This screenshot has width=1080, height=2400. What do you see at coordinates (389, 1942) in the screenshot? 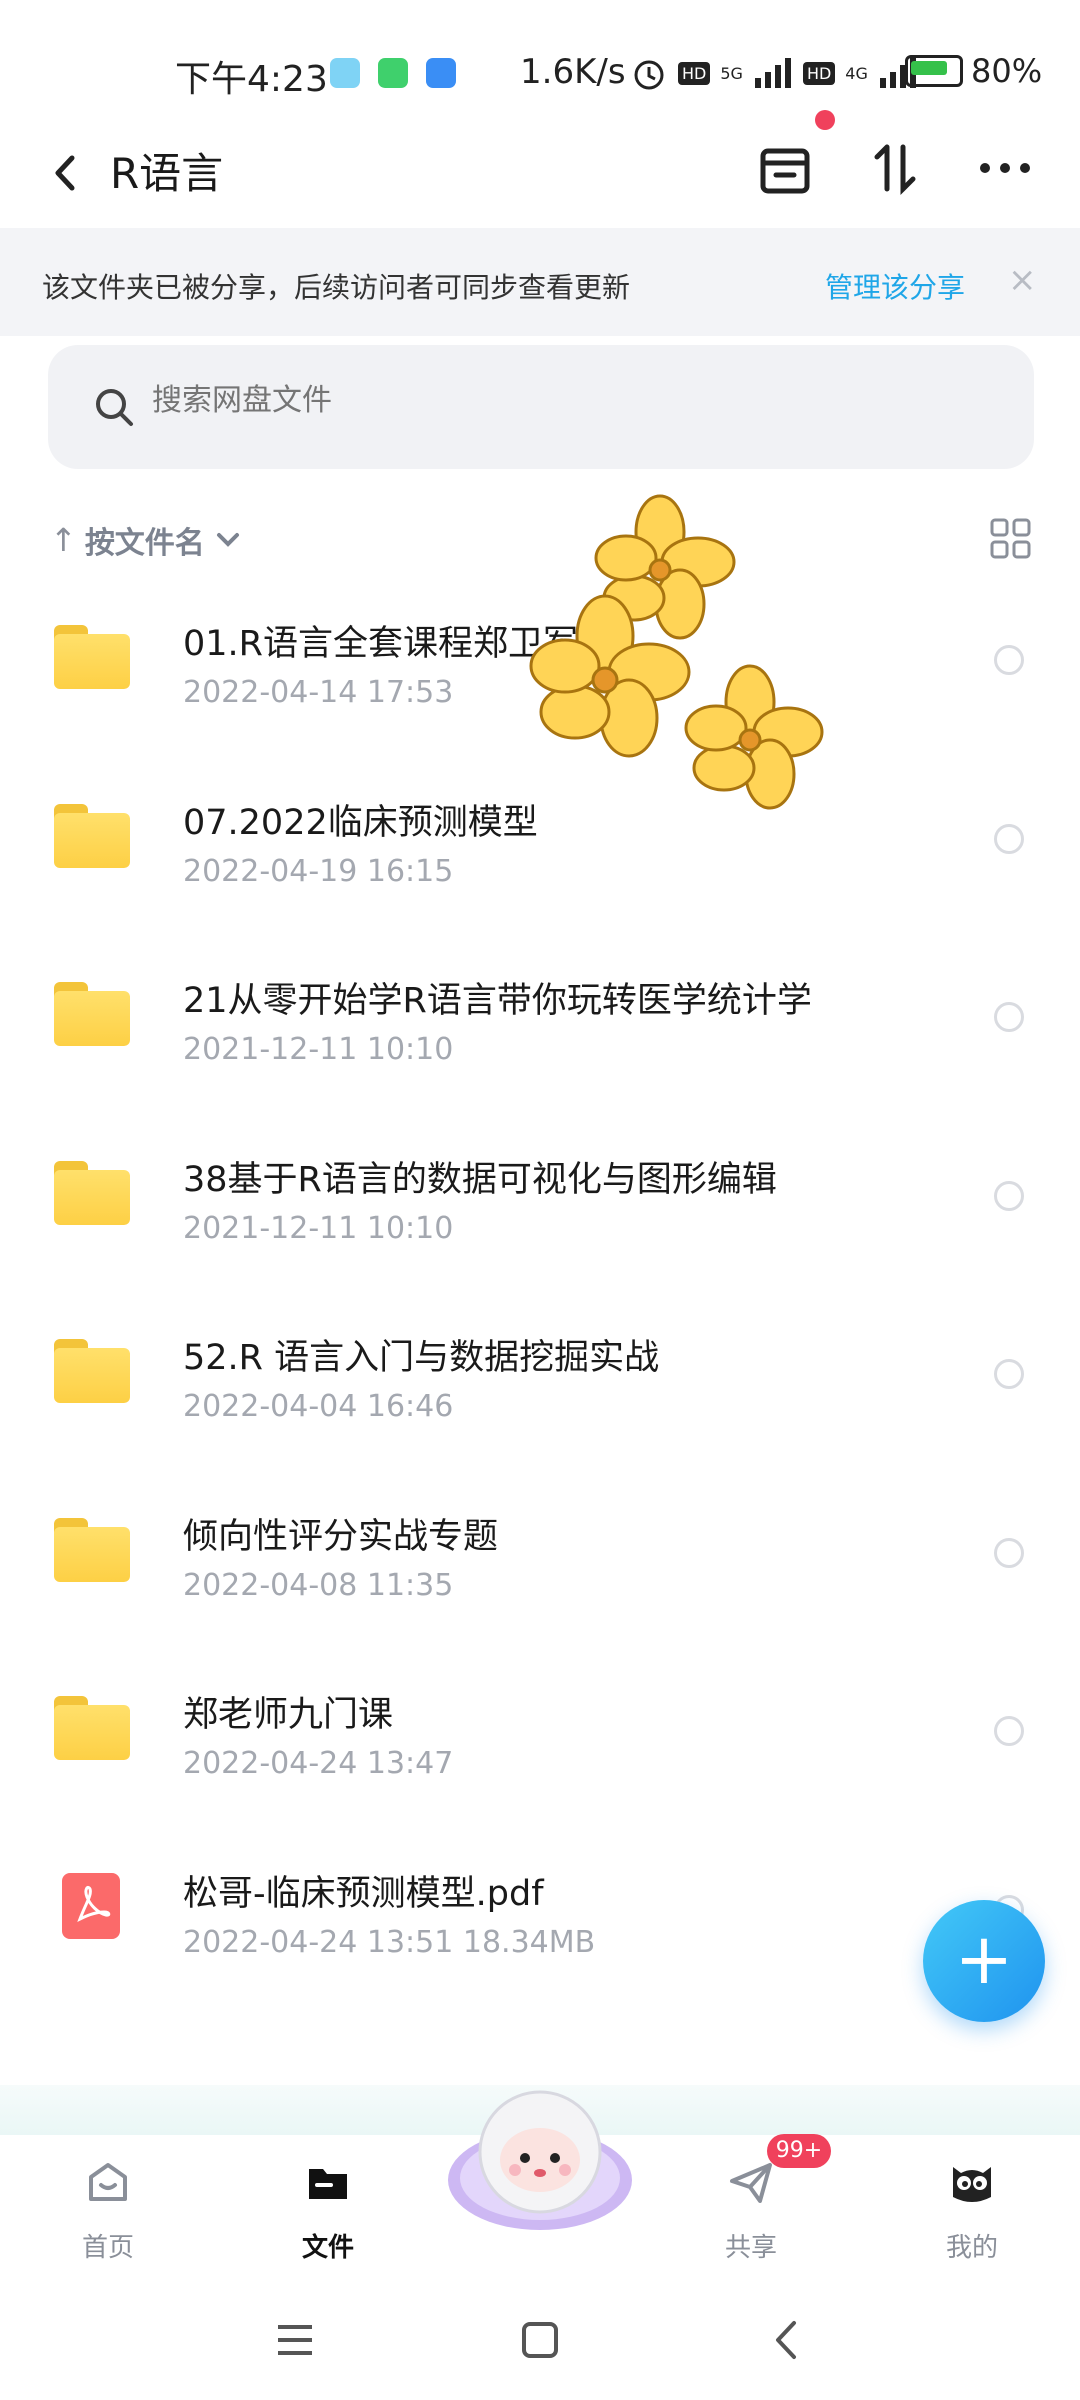
I see `file-meta: 2022-04-24 13:51 18.34MB` at bounding box center [389, 1942].